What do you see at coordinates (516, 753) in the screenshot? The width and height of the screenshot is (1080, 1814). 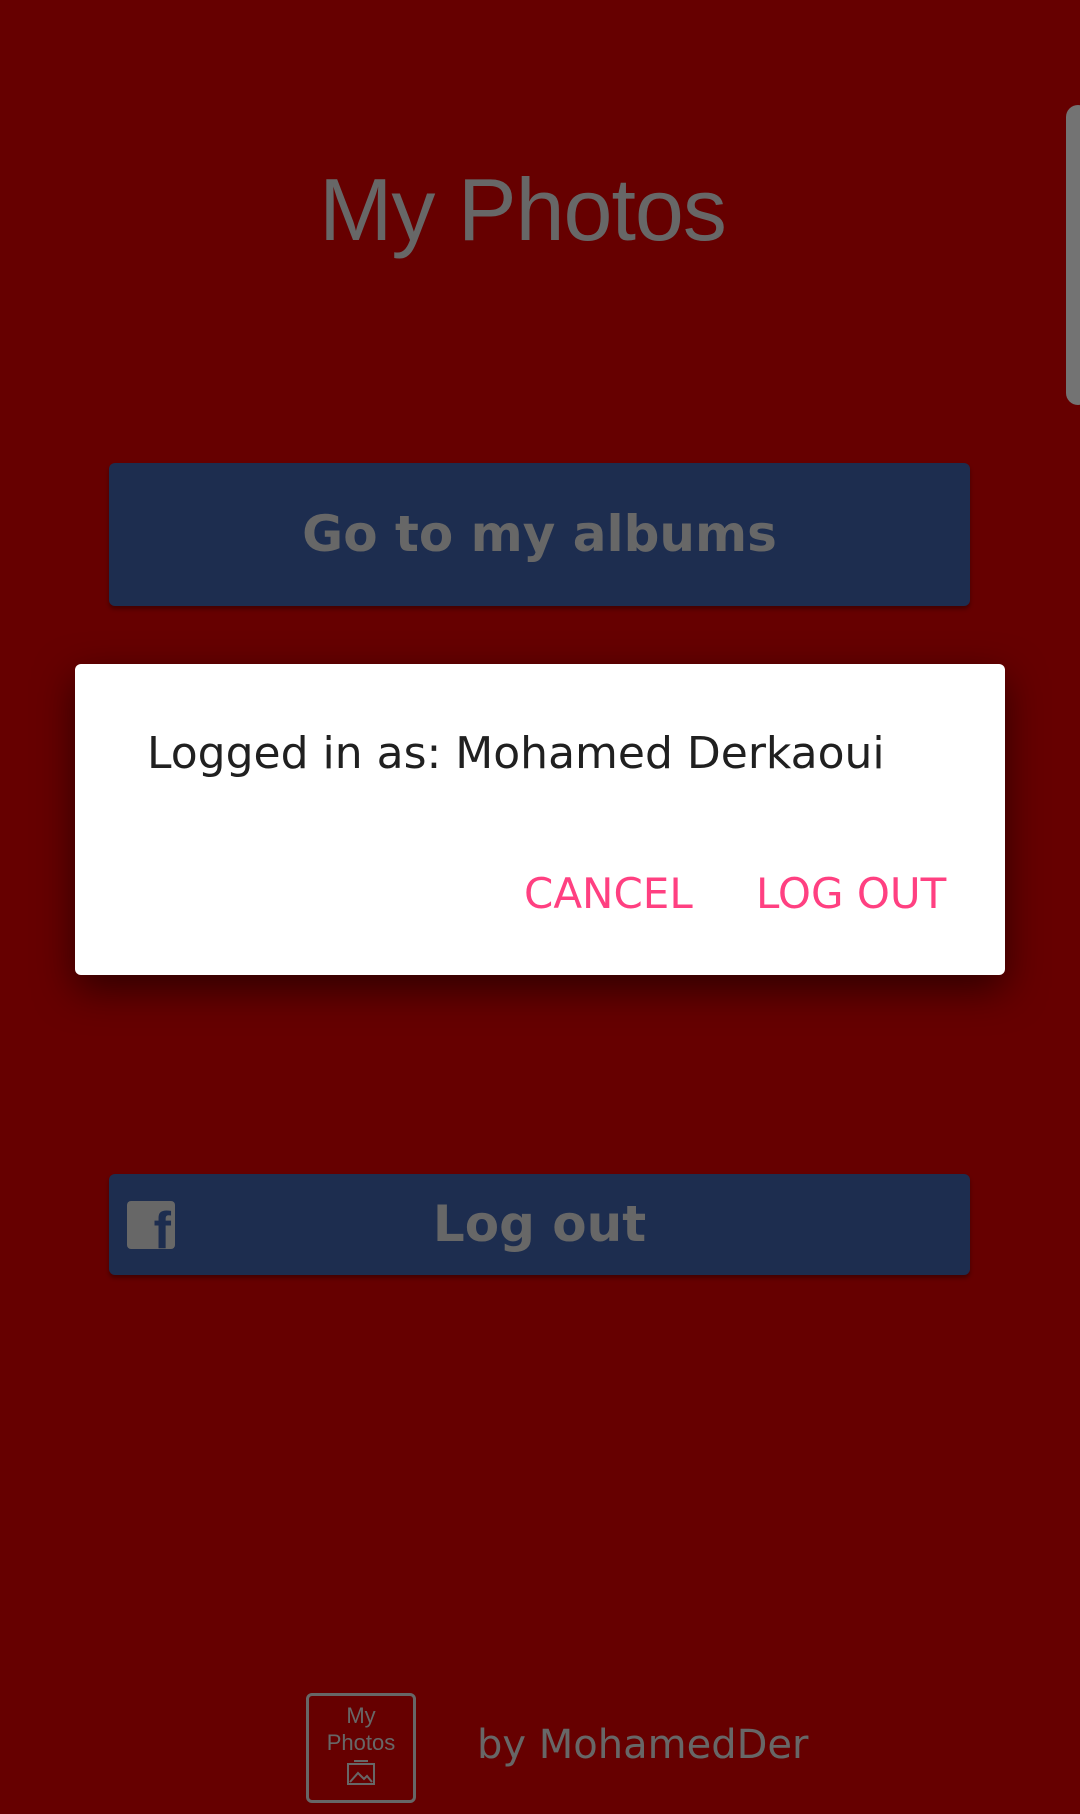 I see `dialog-message: Logged in as: Mohamed Derkaoui` at bounding box center [516, 753].